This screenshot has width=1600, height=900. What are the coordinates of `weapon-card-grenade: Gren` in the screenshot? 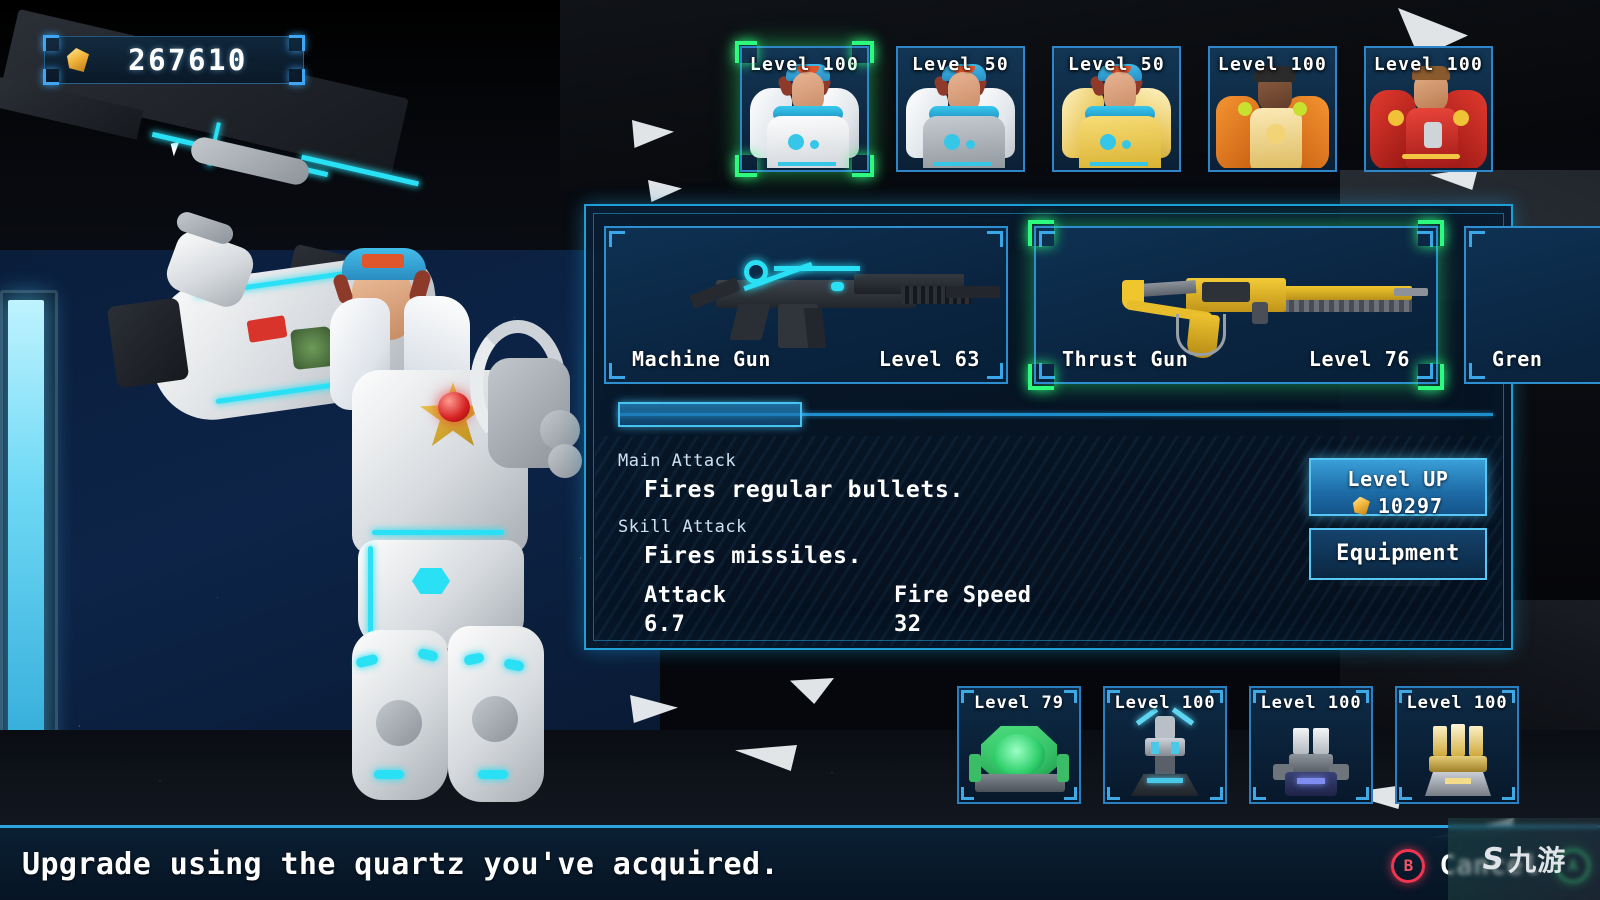 It's located at (1532, 305).